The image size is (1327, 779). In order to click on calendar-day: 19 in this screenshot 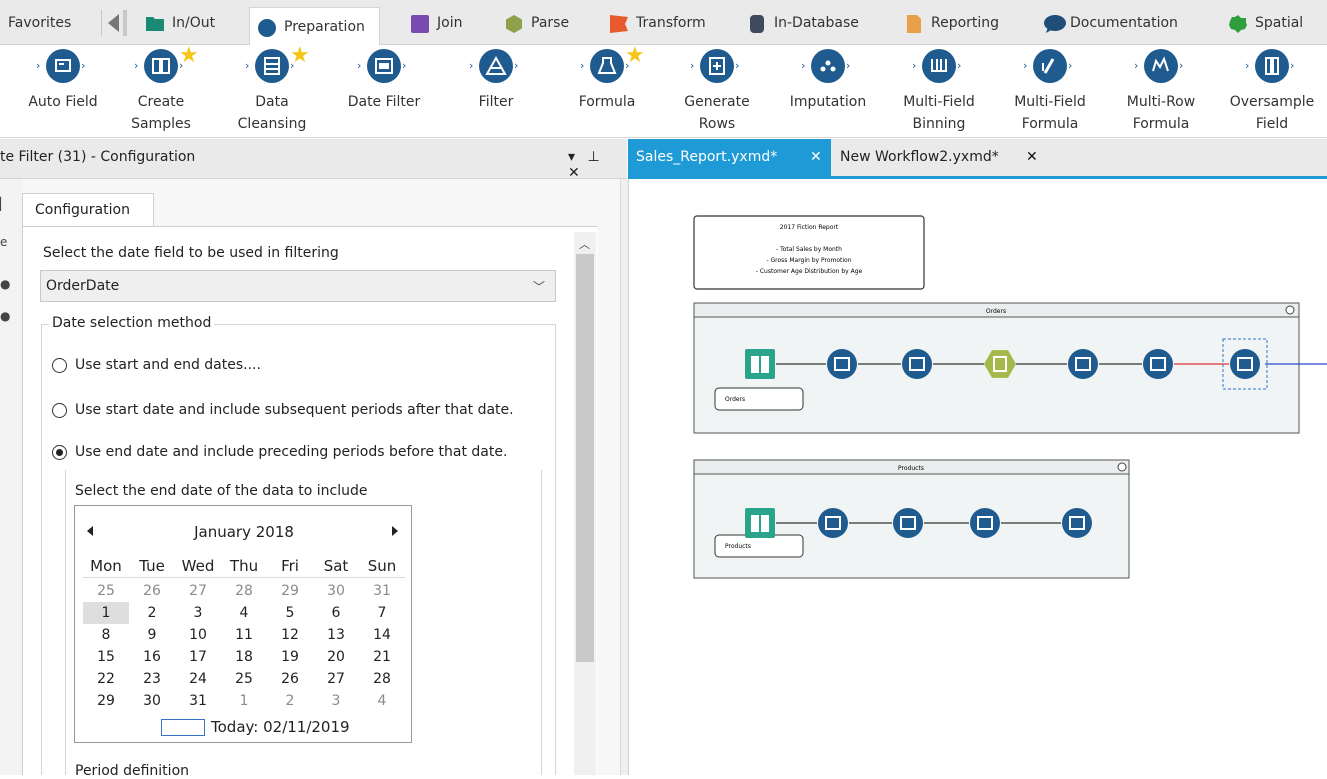, I will do `click(290, 657)`.